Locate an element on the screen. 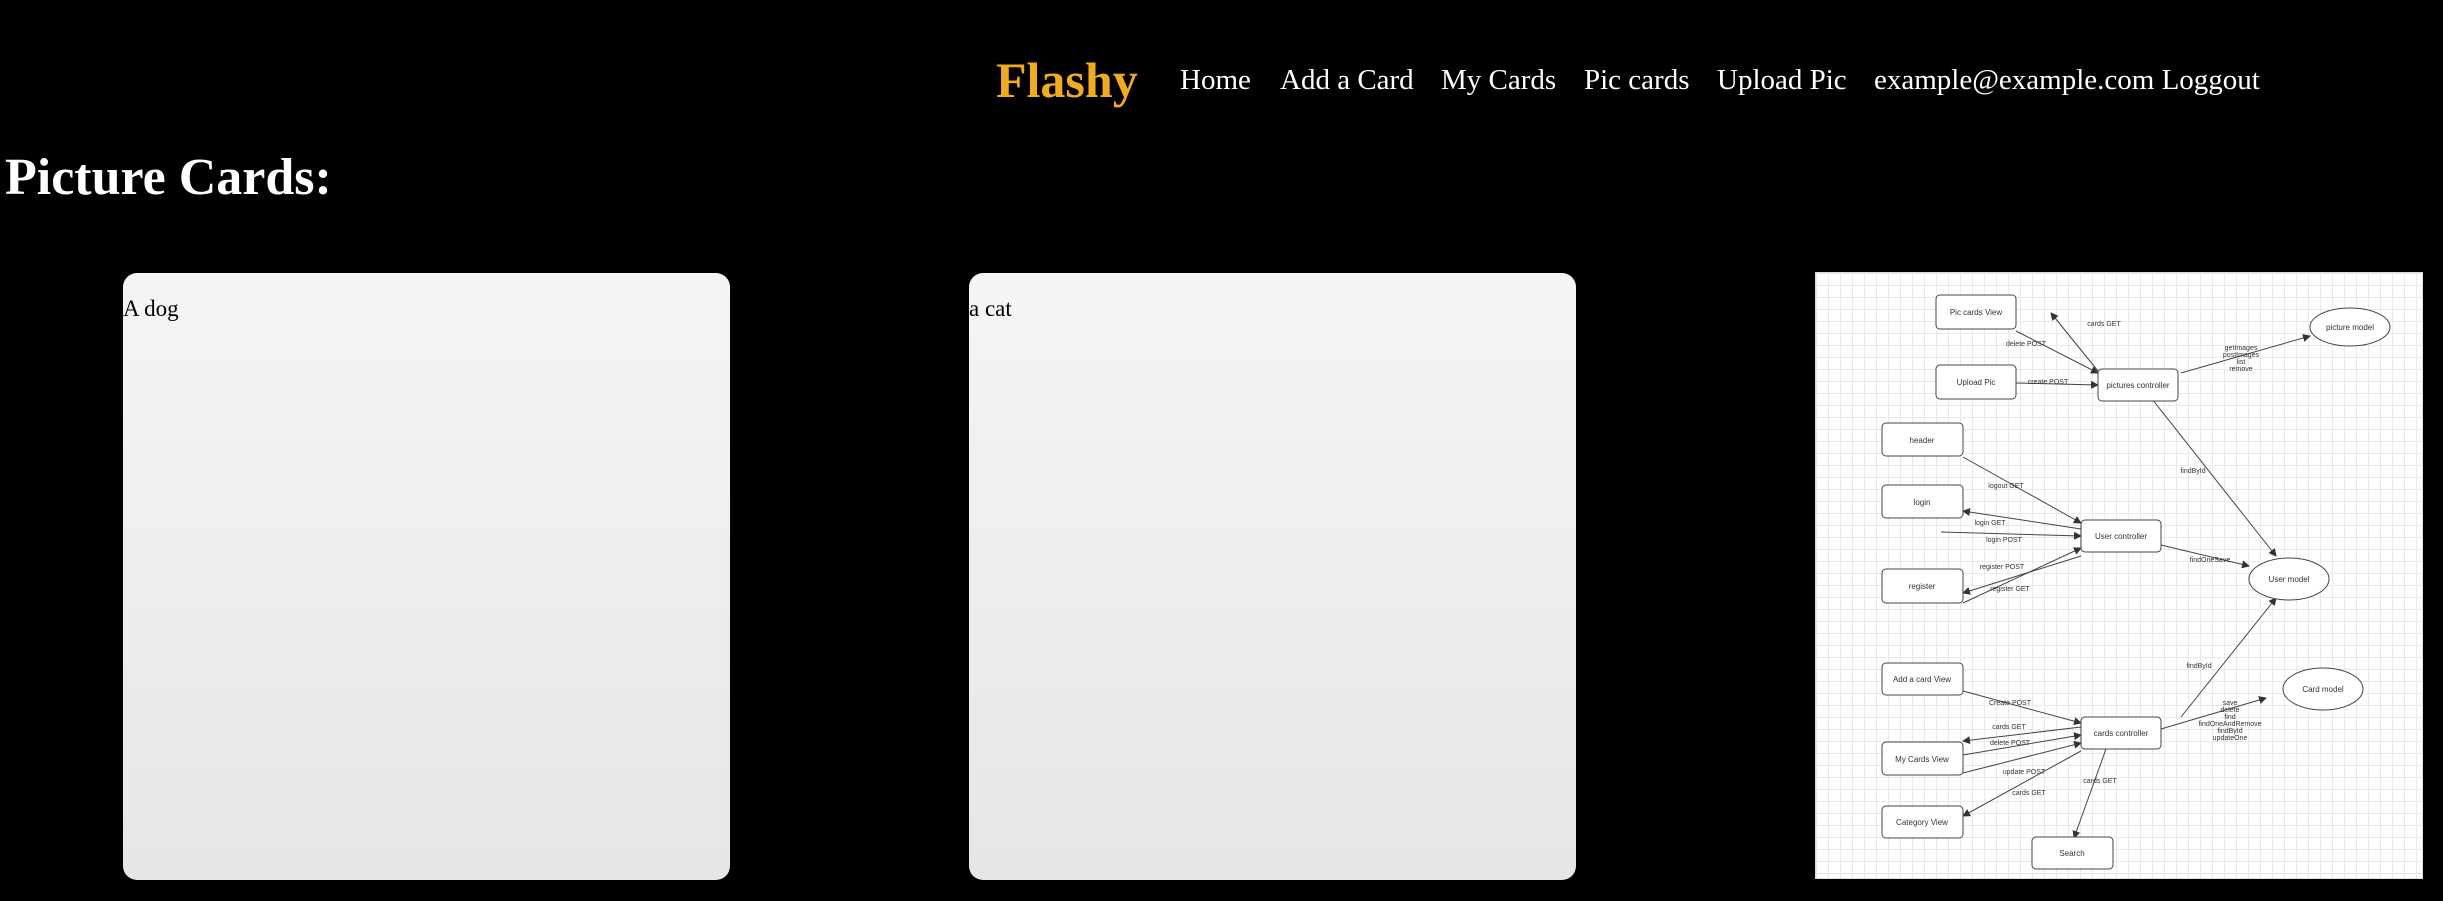 The width and height of the screenshot is (2443, 901). svg-text: Search is located at coordinates (2071, 853).